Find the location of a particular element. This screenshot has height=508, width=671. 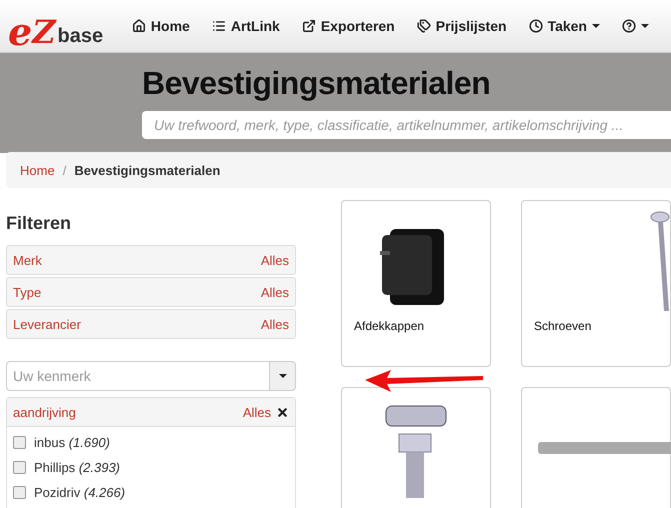

facet-value: Alles is located at coordinates (256, 412).